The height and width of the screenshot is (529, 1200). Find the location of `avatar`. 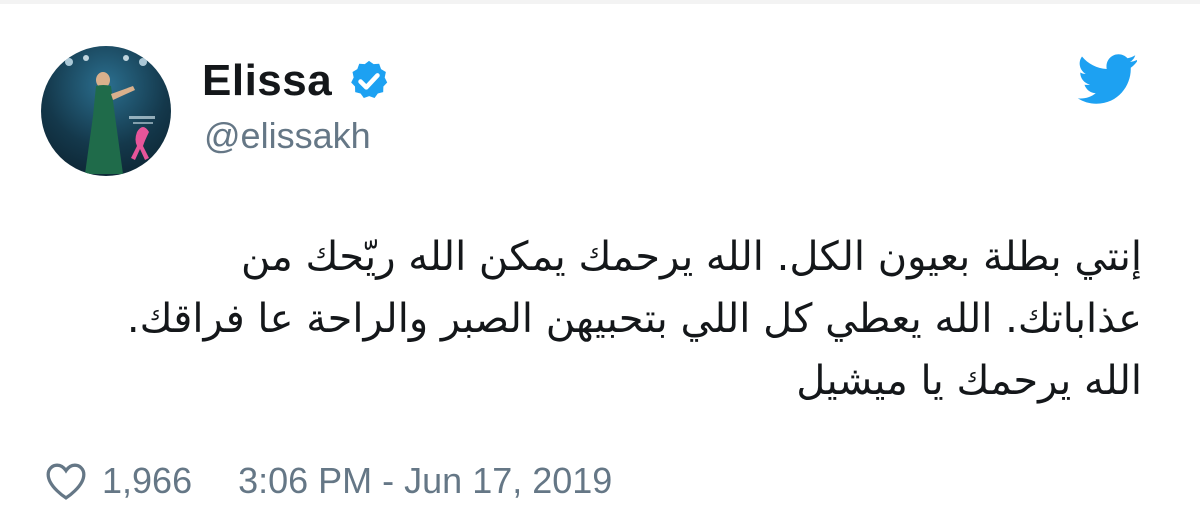

avatar is located at coordinates (106, 111).